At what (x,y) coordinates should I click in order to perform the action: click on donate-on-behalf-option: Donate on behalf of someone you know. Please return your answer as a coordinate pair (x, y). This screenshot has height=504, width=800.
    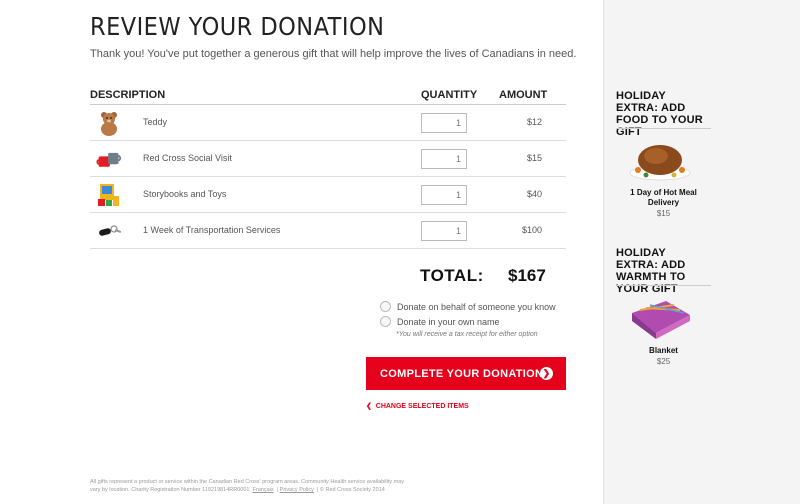
    Looking at the image, I should click on (468, 306).